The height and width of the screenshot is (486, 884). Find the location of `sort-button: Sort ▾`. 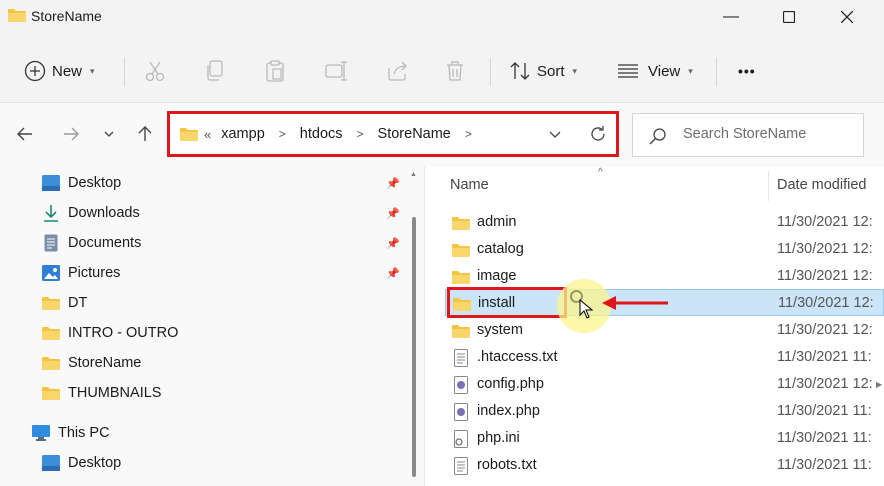

sort-button: Sort ▾ is located at coordinates (543, 71).